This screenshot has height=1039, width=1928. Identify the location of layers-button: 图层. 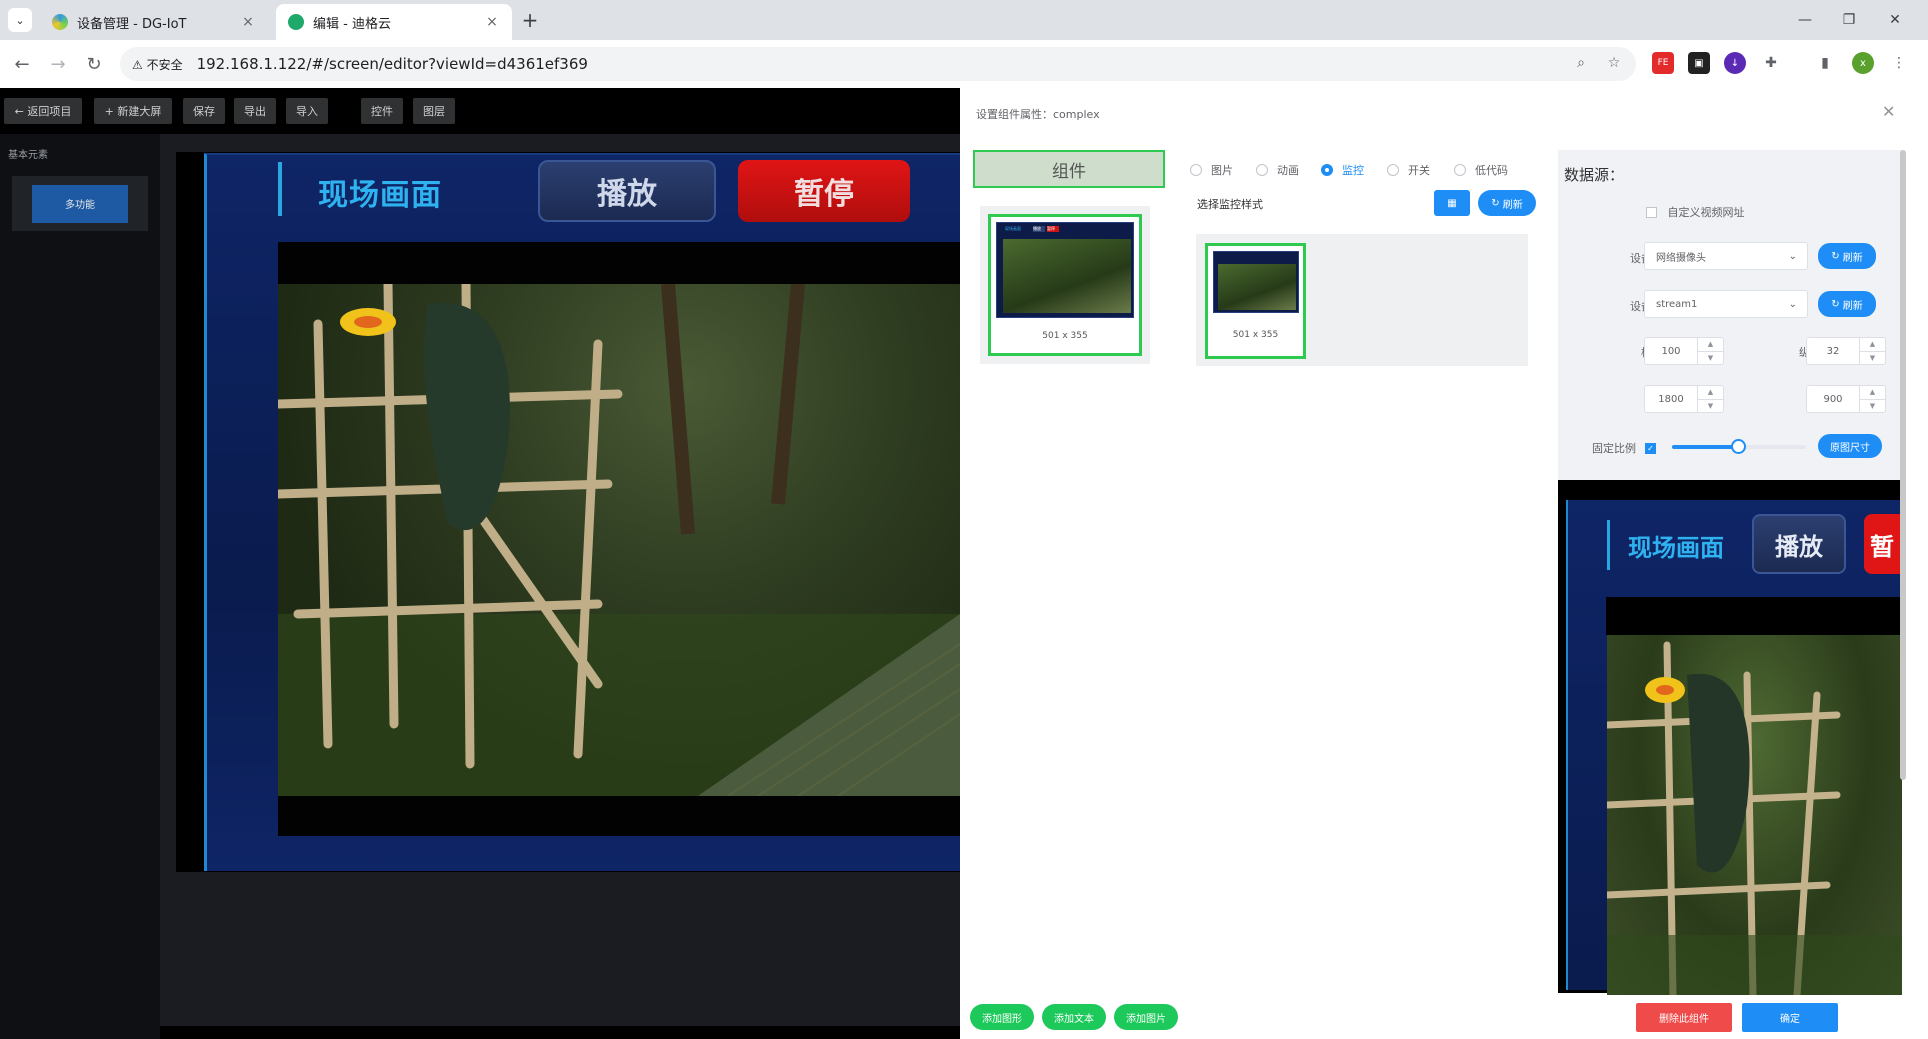
(434, 111).